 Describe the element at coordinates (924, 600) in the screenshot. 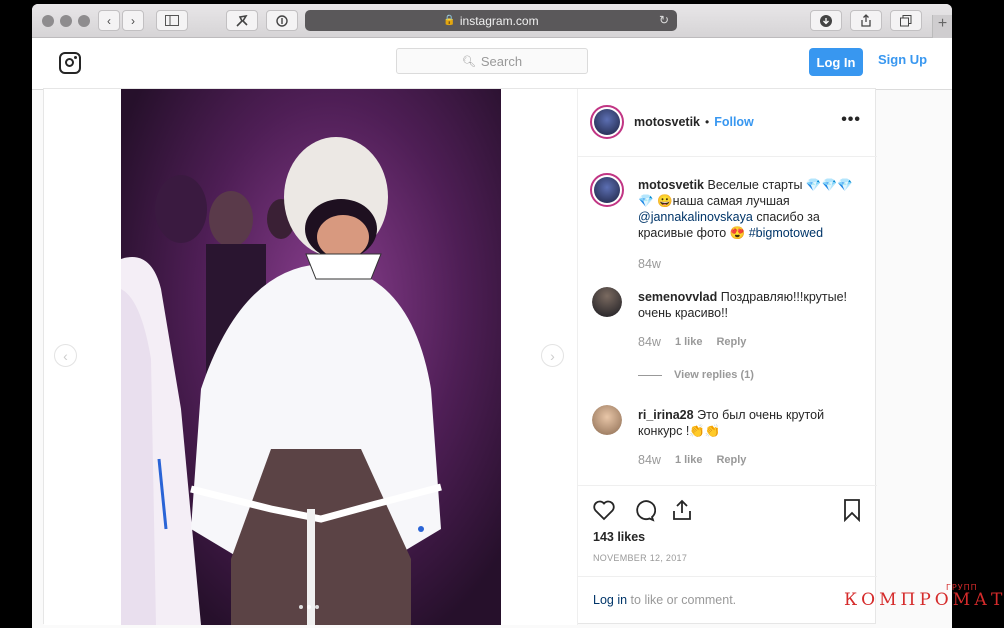

I see `watermark-text: КОМПРОМАТ` at that location.